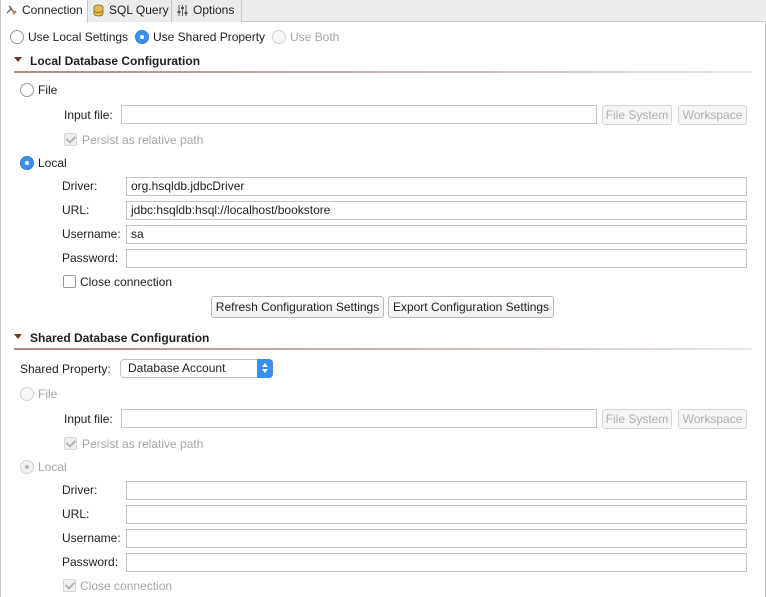  What do you see at coordinates (52, 10) in the screenshot?
I see `tab-label: Connection` at bounding box center [52, 10].